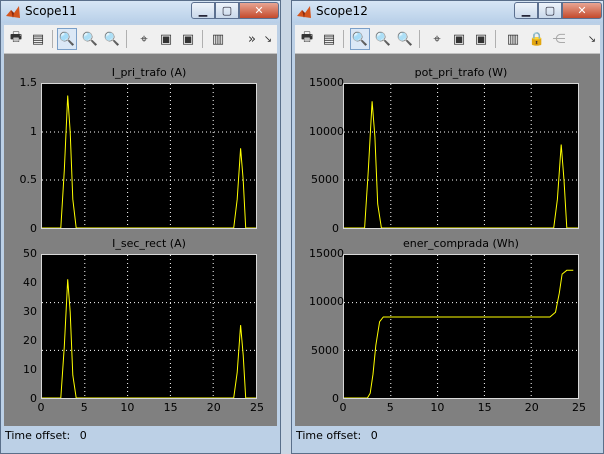 The height and width of the screenshot is (454, 604). Describe the element at coordinates (461, 243) in the screenshot. I see `axes-title: ener_comprada (Wh)` at that location.